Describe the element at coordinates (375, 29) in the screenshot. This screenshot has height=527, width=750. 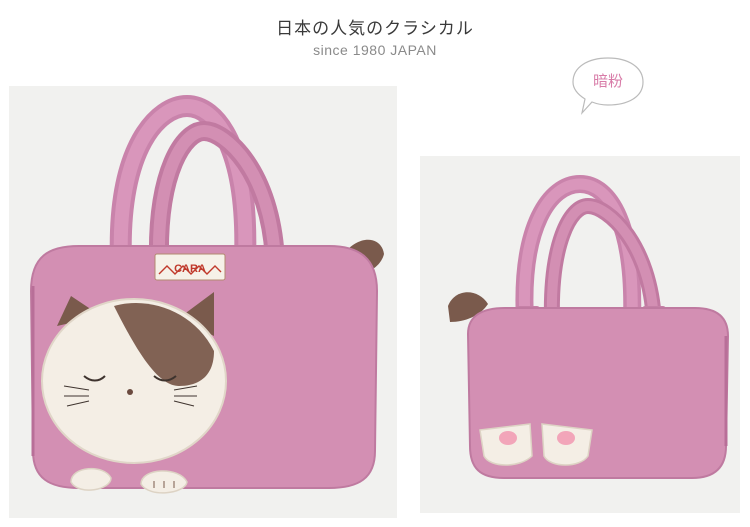
I see `page-title: 日本の人気のクラシカル` at that location.